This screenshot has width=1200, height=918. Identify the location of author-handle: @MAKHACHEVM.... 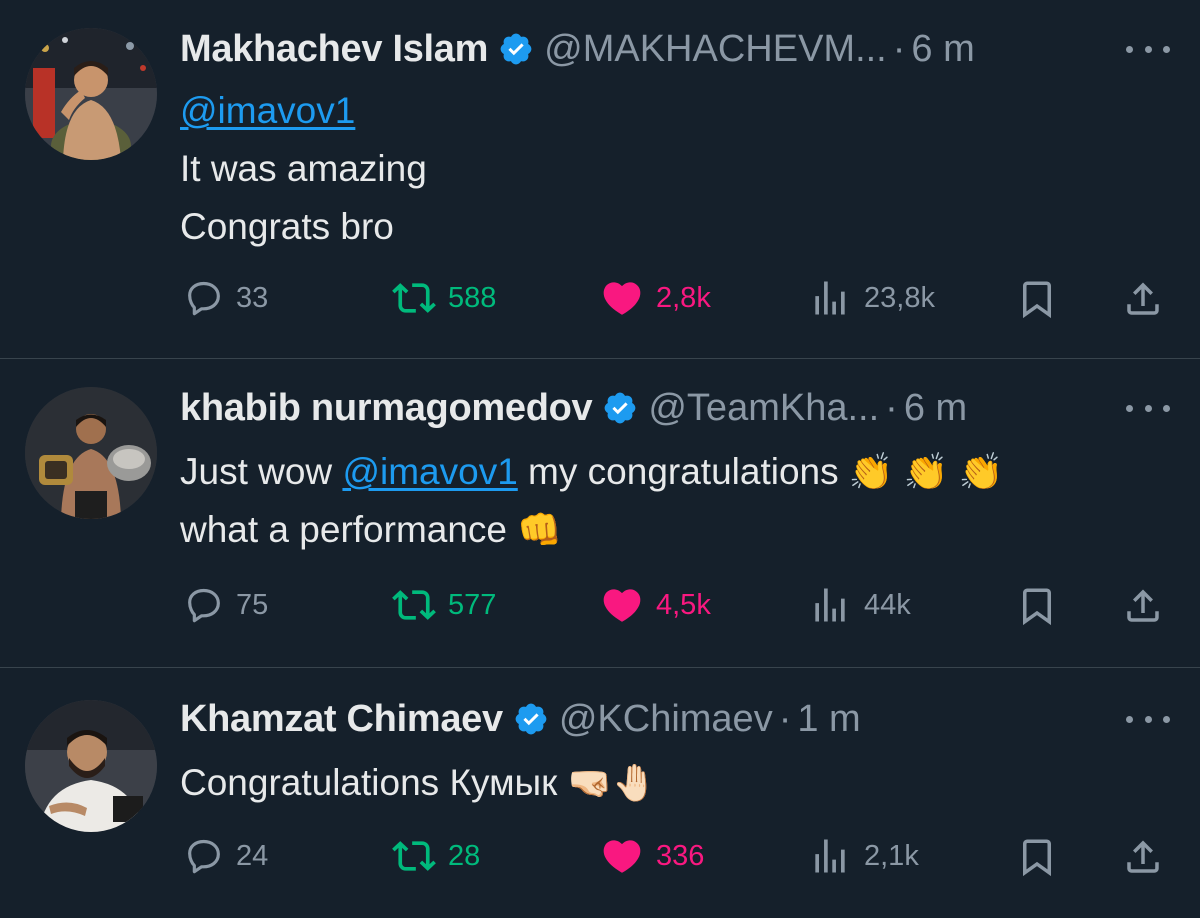
(715, 49).